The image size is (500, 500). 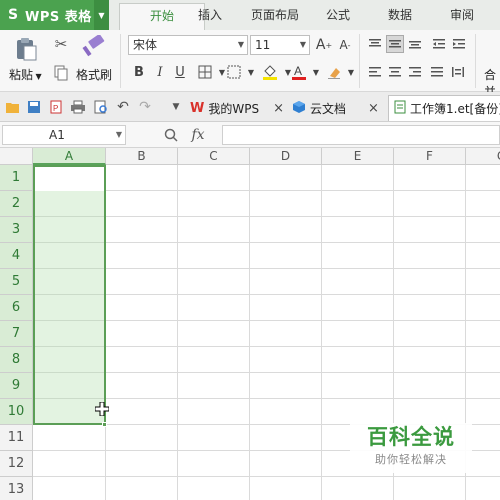 I want to click on name-box: A1 ▼, so click(x=64, y=135).